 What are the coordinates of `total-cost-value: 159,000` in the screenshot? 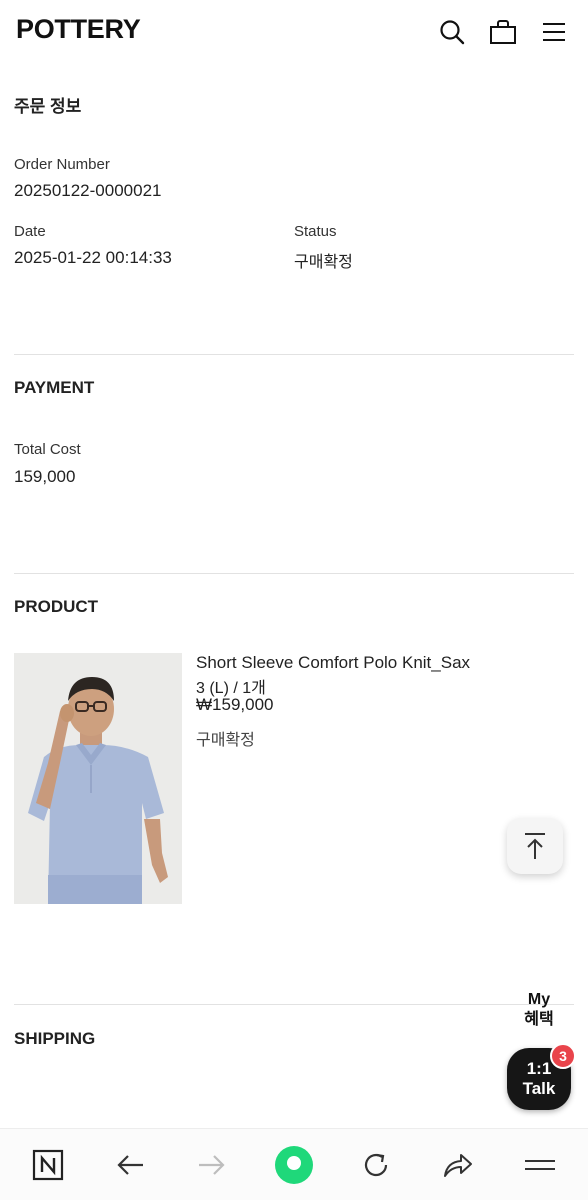 It's located at (45, 476).